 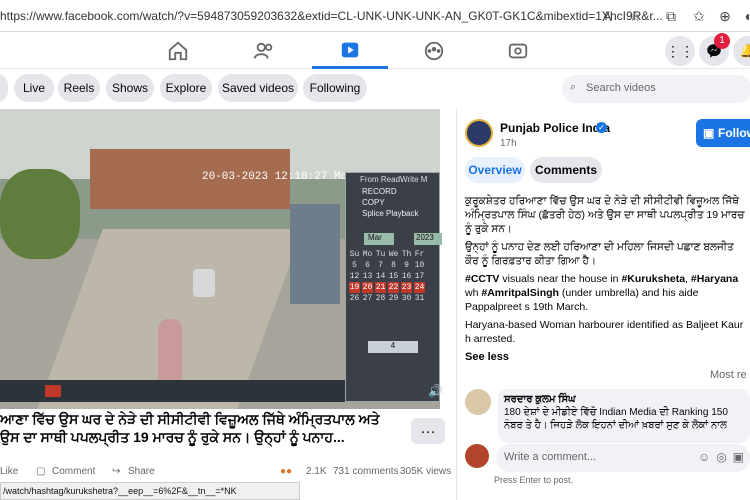 I want to click on weekday: Th, so click(x=406, y=254).